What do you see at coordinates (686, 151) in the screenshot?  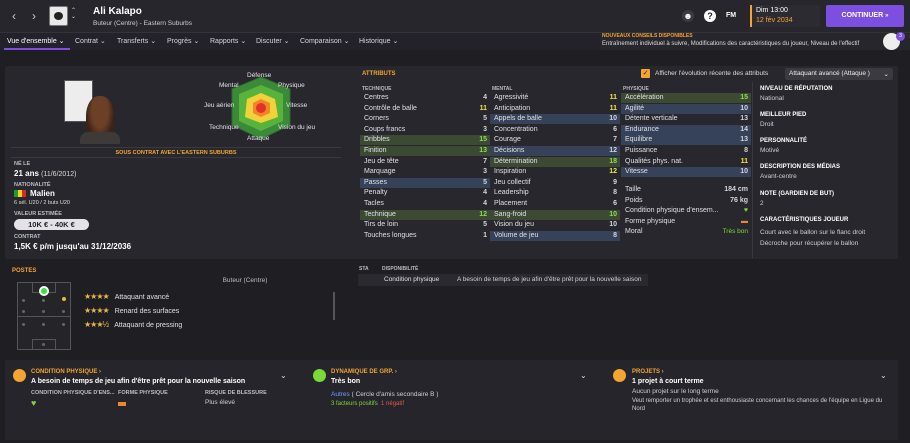 I see `attribute-row: Puissance 8` at bounding box center [686, 151].